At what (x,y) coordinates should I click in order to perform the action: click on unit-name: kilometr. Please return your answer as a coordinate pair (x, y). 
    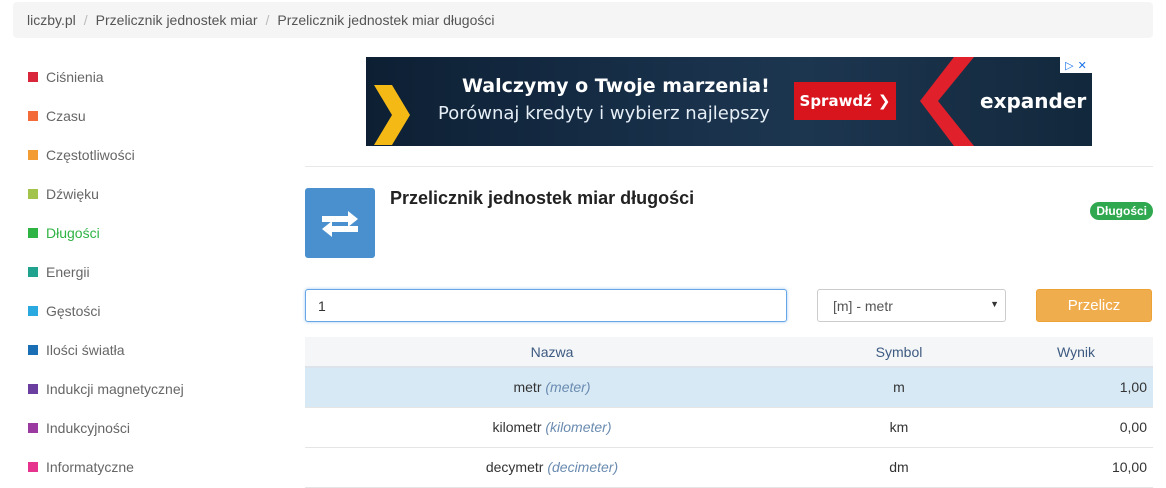
    Looking at the image, I should click on (517, 427).